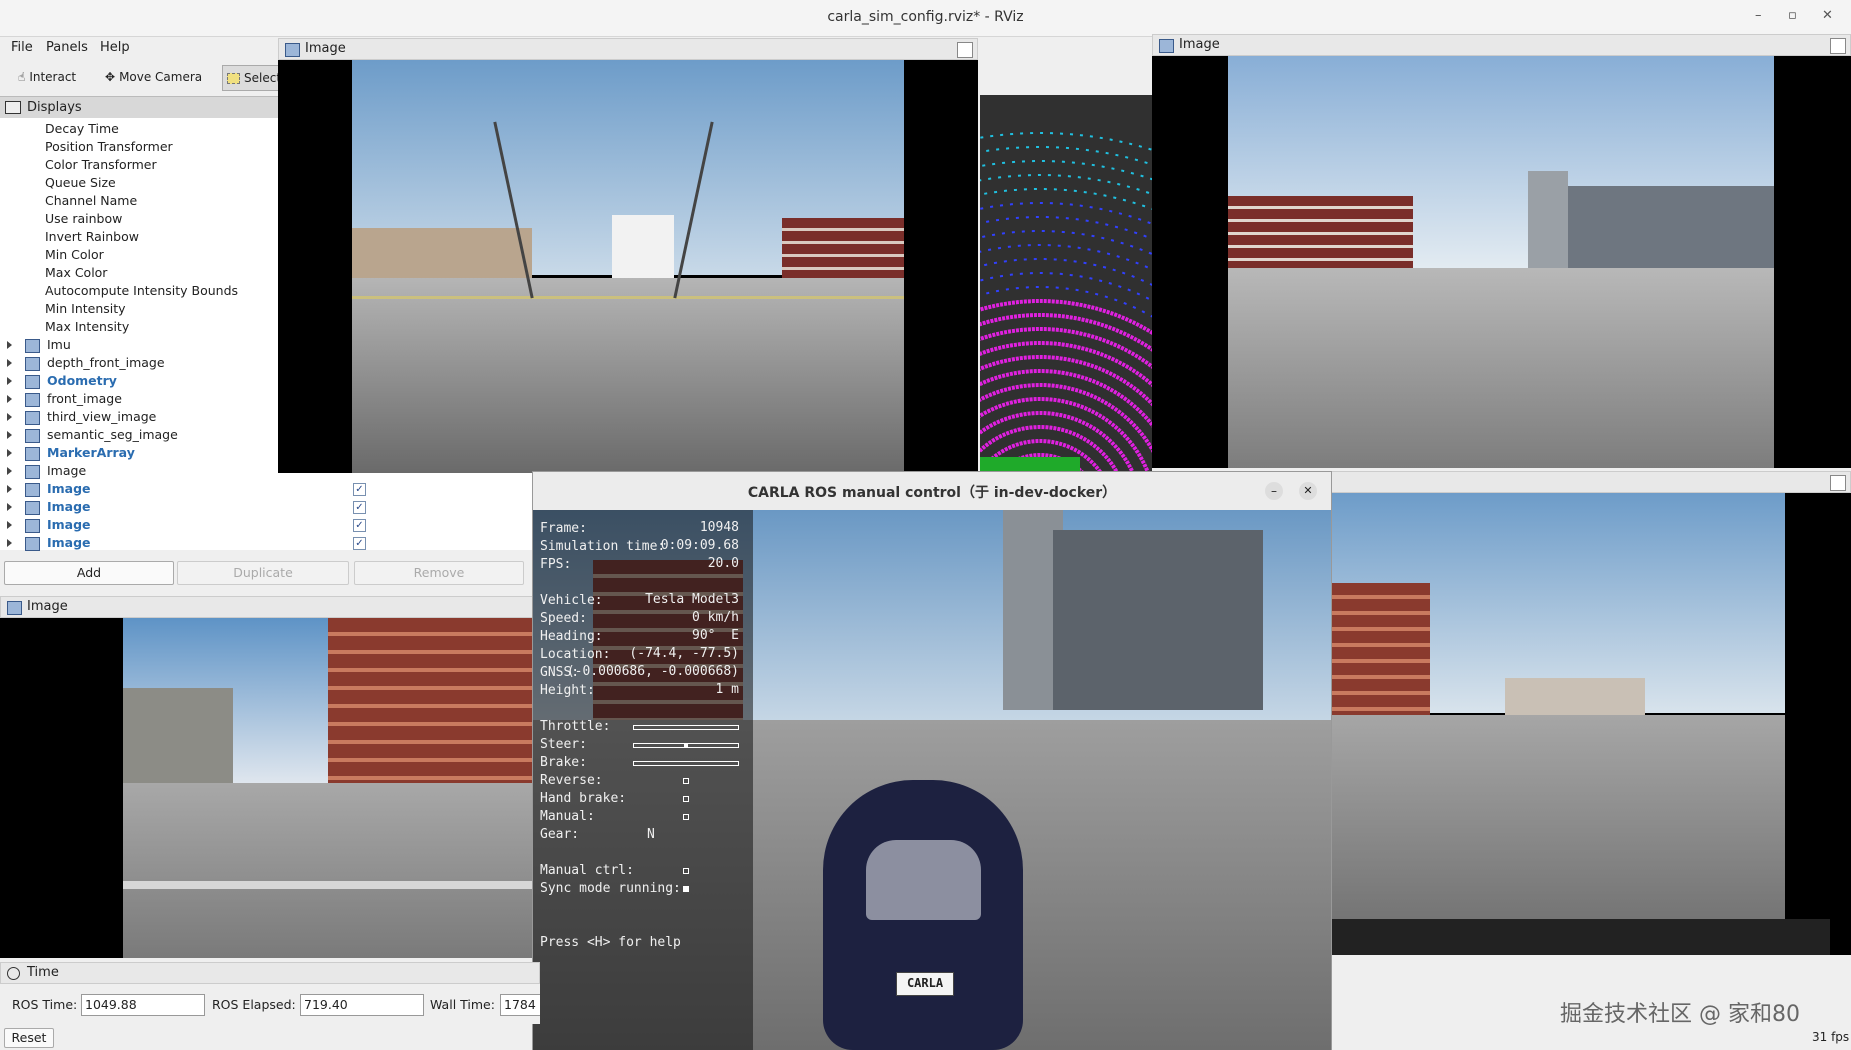 Image resolution: width=1851 pixels, height=1050 pixels. What do you see at coordinates (686, 727) in the screenshot?
I see `hud-control-bar` at bounding box center [686, 727].